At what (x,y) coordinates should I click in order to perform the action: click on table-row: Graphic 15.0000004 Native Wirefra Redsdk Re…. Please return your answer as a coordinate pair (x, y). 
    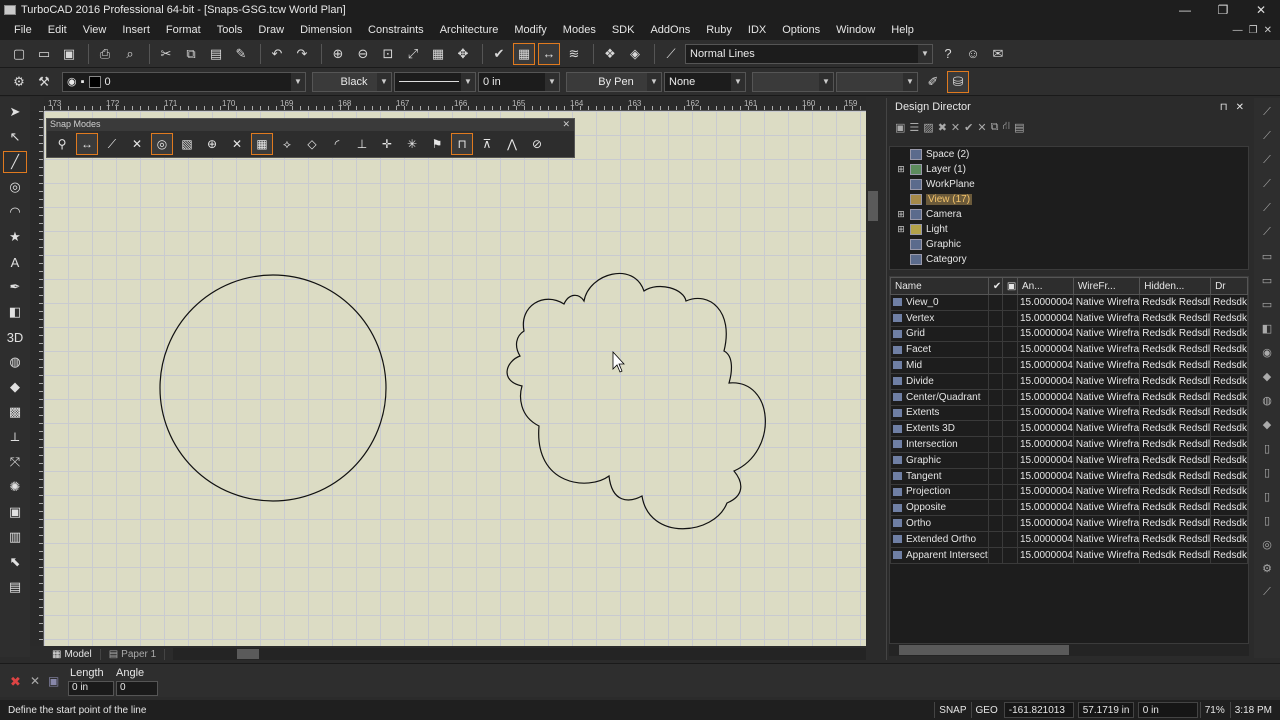
    Looking at the image, I should click on (1069, 460).